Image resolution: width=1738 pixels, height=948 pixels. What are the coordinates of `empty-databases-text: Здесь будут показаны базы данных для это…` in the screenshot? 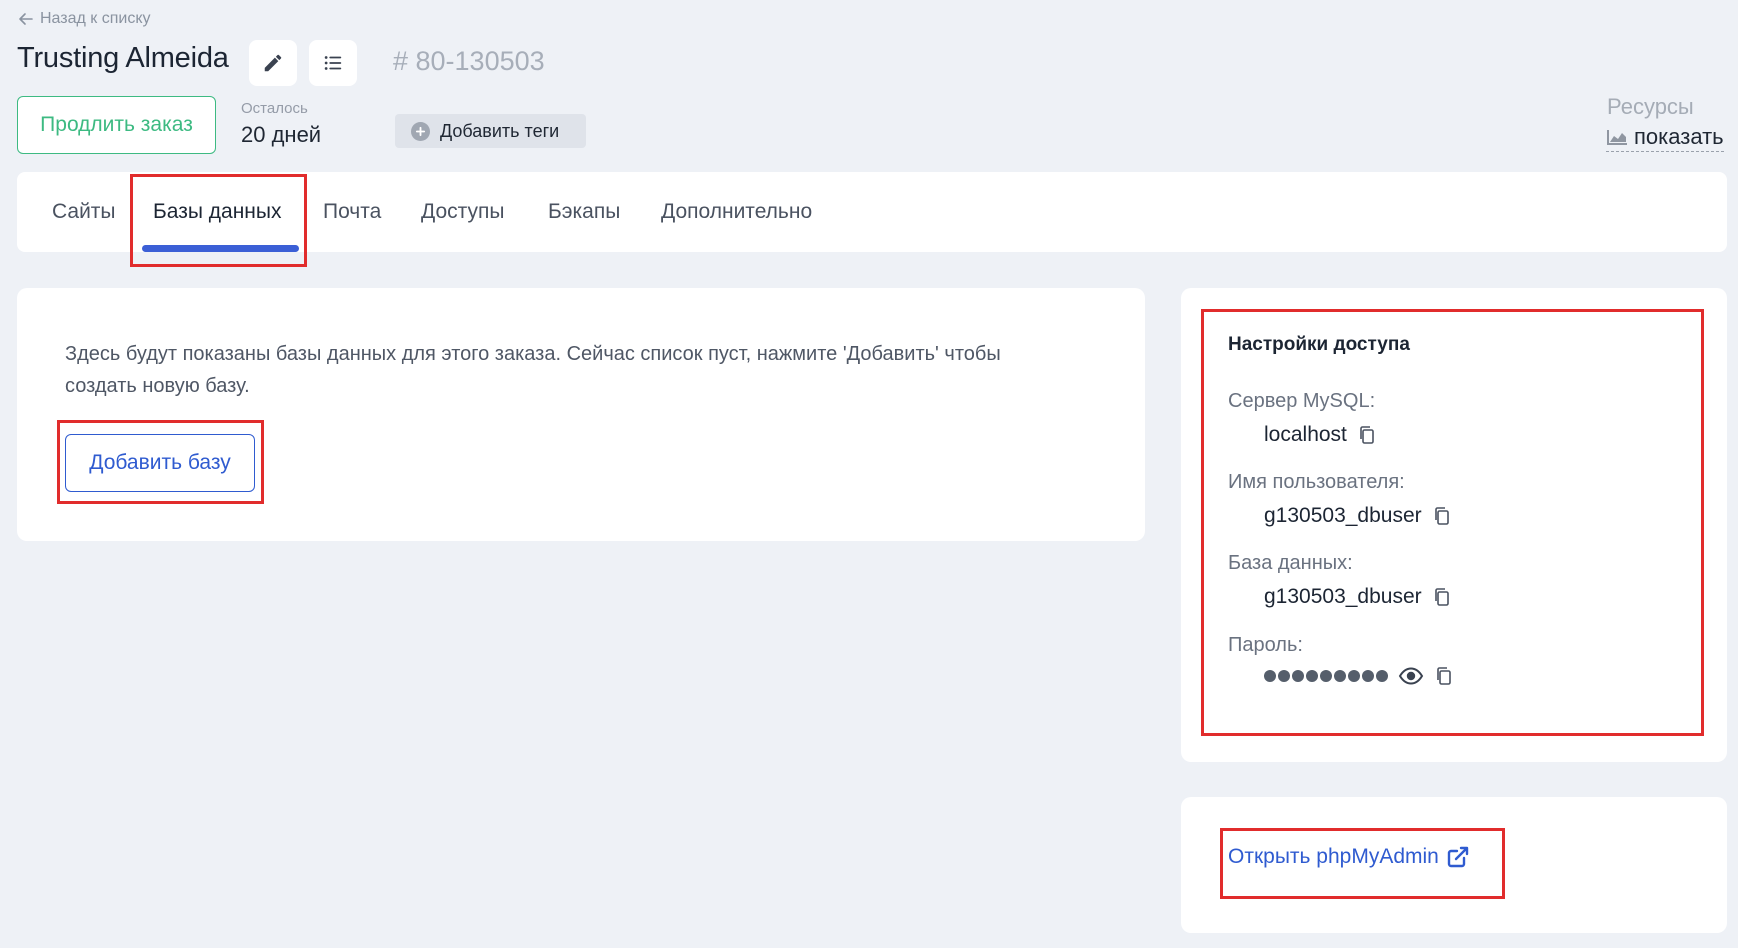 It's located at (533, 370).